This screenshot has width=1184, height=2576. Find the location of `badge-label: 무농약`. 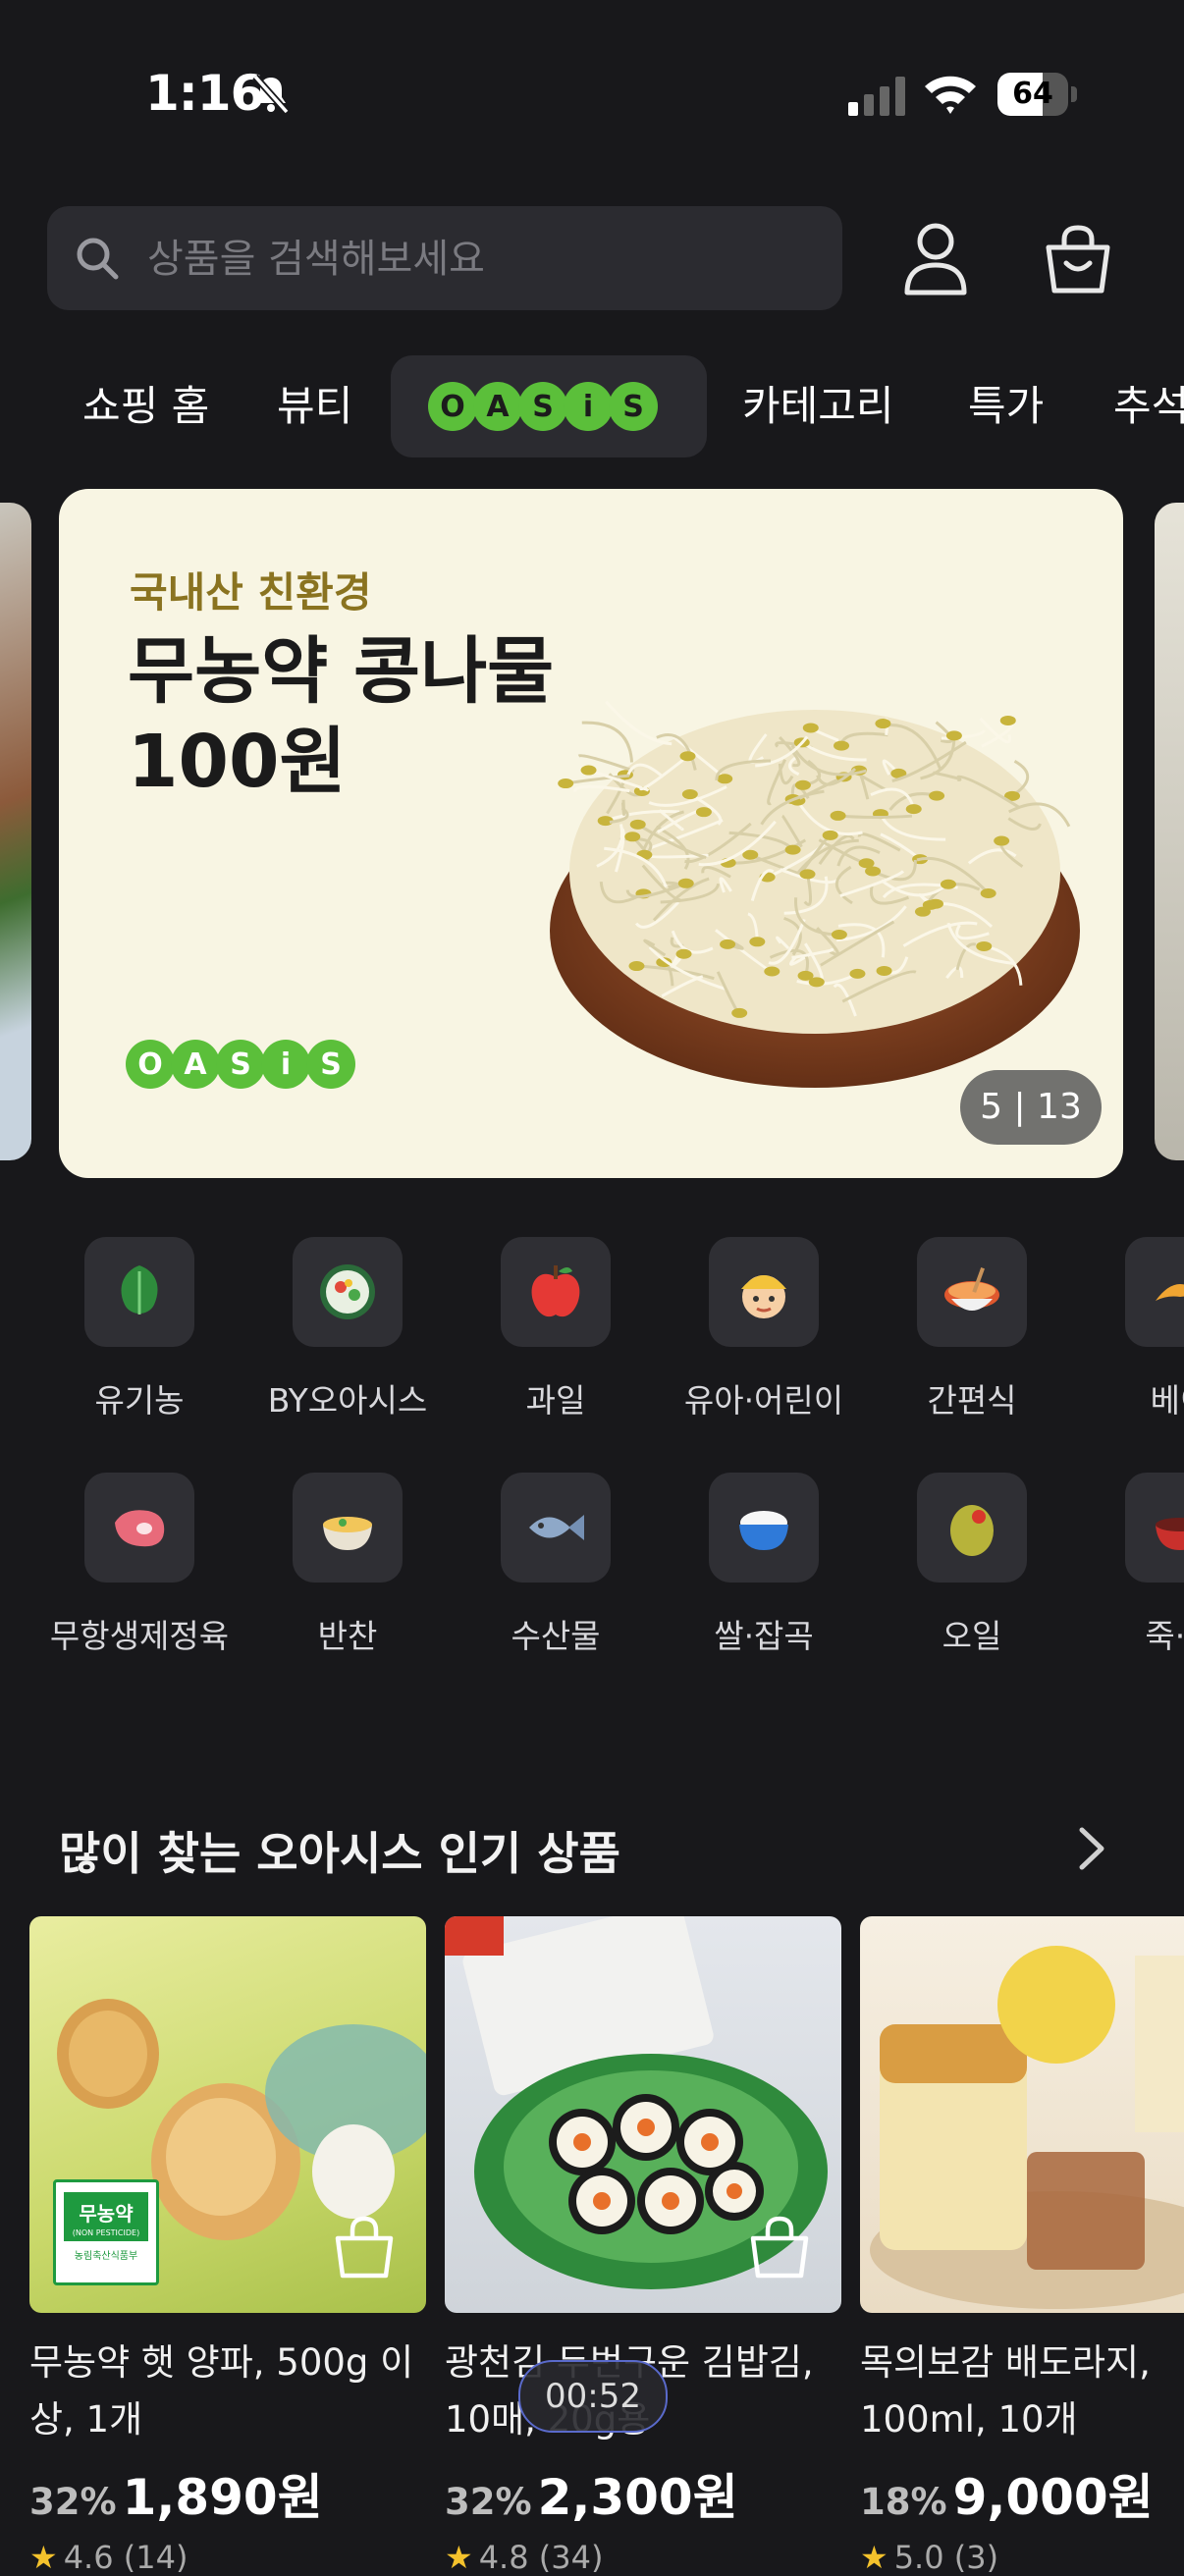

badge-label: 무농약 is located at coordinates (106, 2210).